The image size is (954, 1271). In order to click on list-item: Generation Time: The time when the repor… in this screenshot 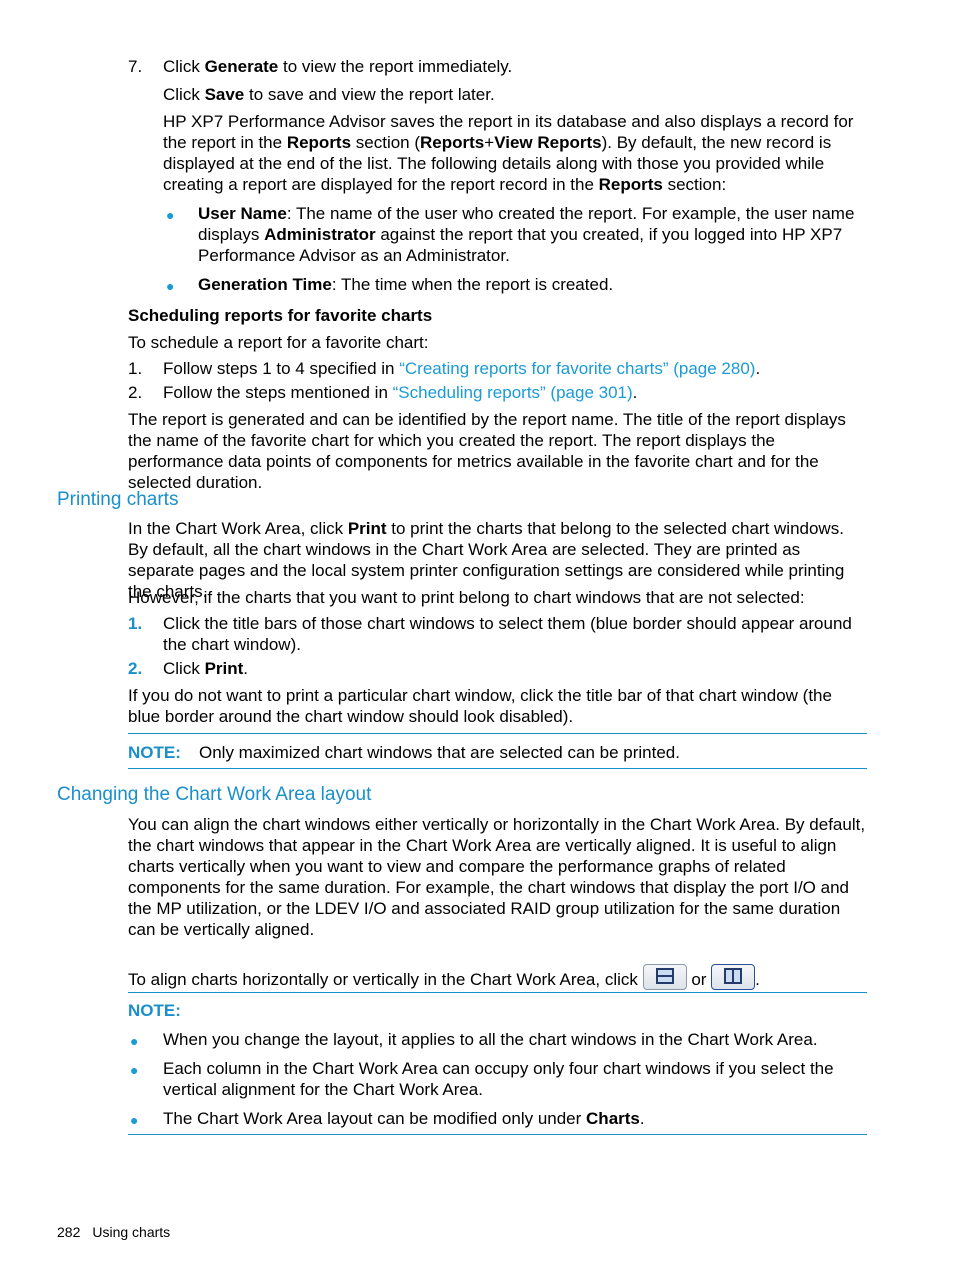, I will do `click(406, 284)`.